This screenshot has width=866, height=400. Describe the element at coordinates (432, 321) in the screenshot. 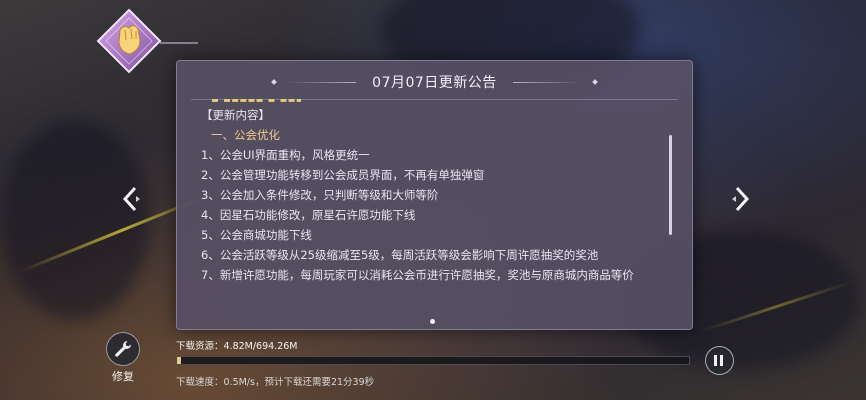

I see `page-indicator-dot` at that location.